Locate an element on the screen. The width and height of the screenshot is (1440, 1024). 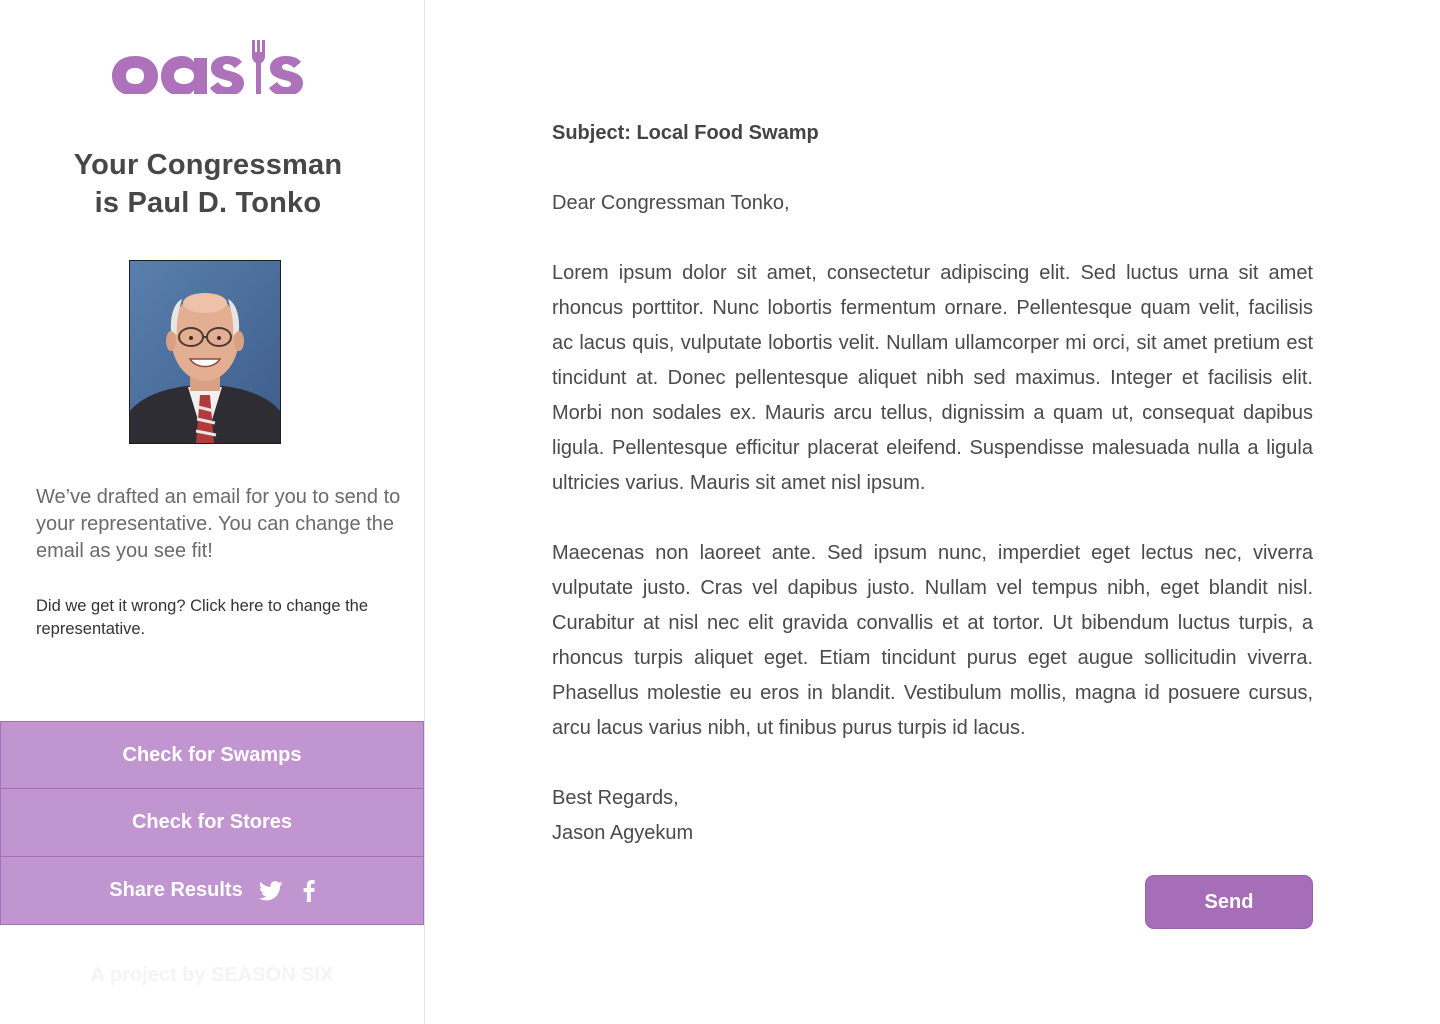
oasis-logo is located at coordinates (212, 60).